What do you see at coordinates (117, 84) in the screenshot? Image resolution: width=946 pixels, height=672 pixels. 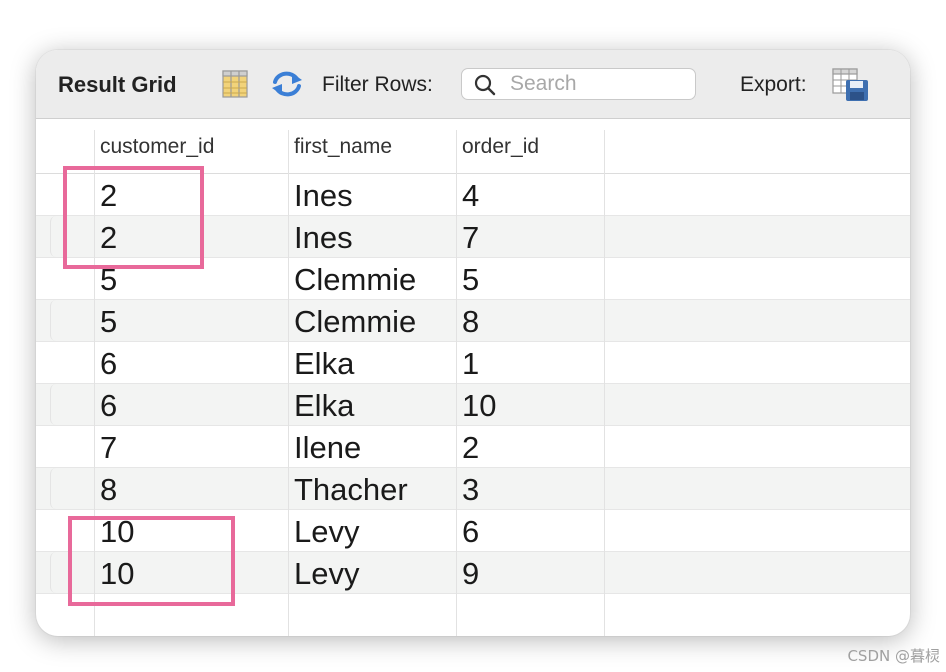 I see `result-grid-title: Result Grid` at bounding box center [117, 84].